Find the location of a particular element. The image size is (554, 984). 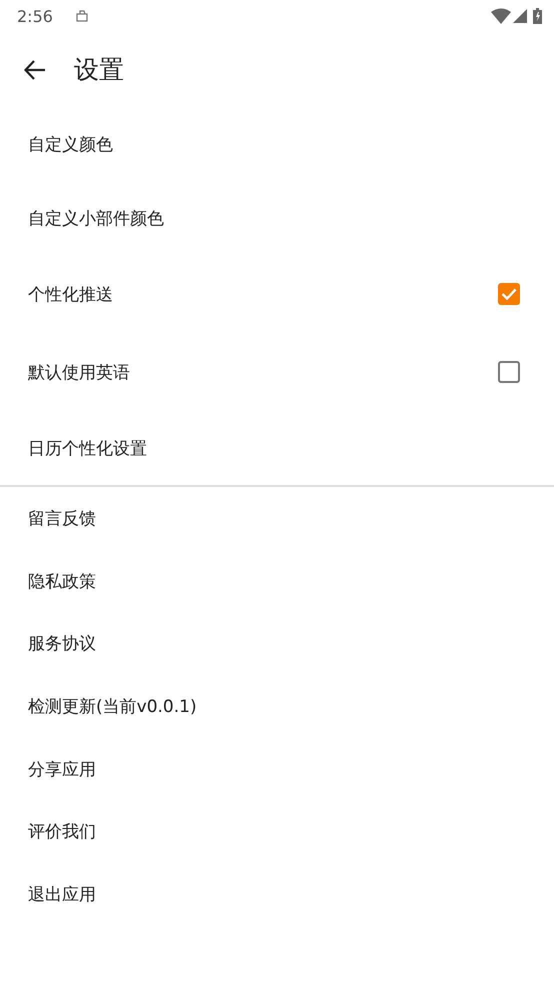

settings-item: 评价我们 is located at coordinates (277, 832).